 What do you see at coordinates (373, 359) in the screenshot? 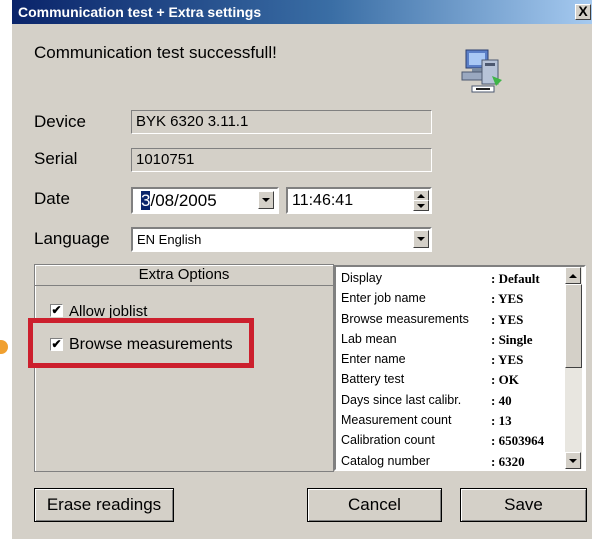
I see `list-item-key: Enter name` at bounding box center [373, 359].